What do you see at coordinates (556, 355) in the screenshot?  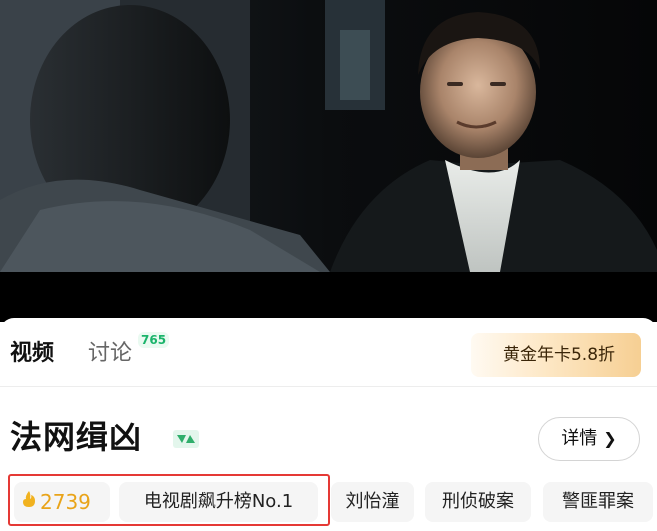 I see `vip-promo-button: 黄金年卡5.8折` at bounding box center [556, 355].